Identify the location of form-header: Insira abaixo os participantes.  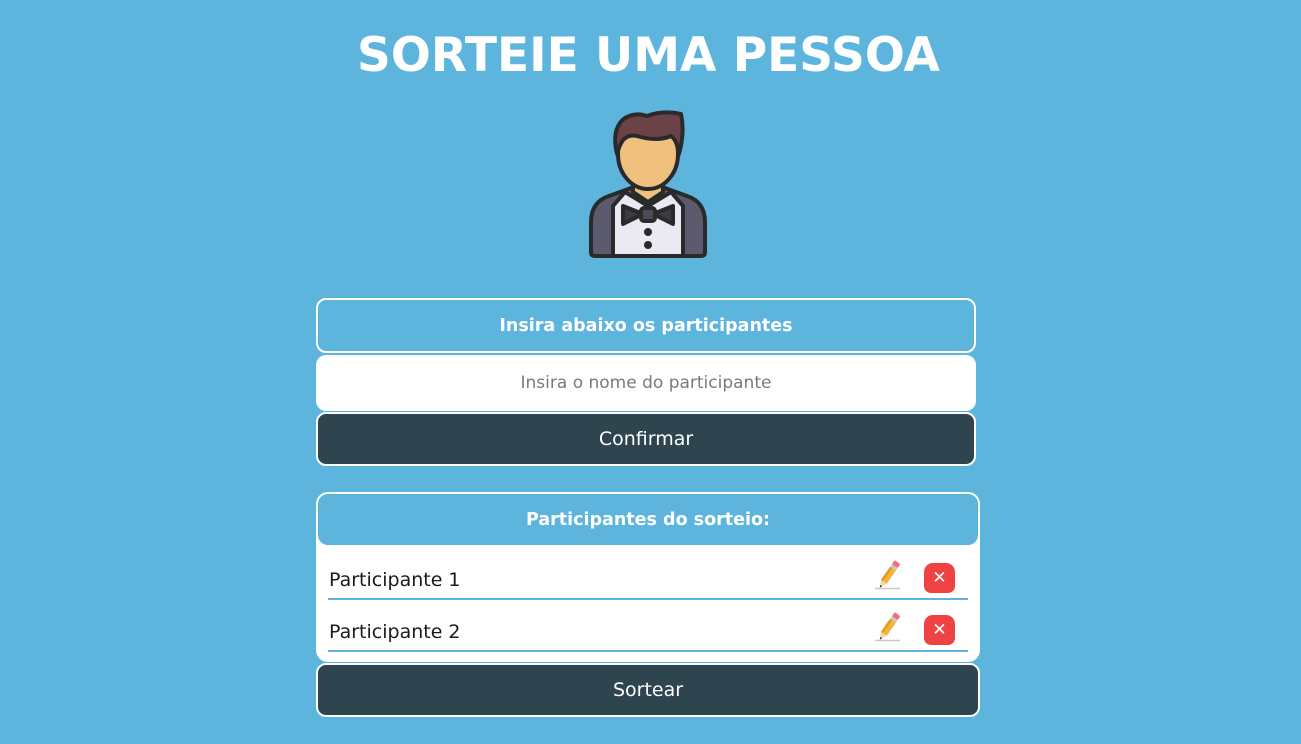
(646, 325).